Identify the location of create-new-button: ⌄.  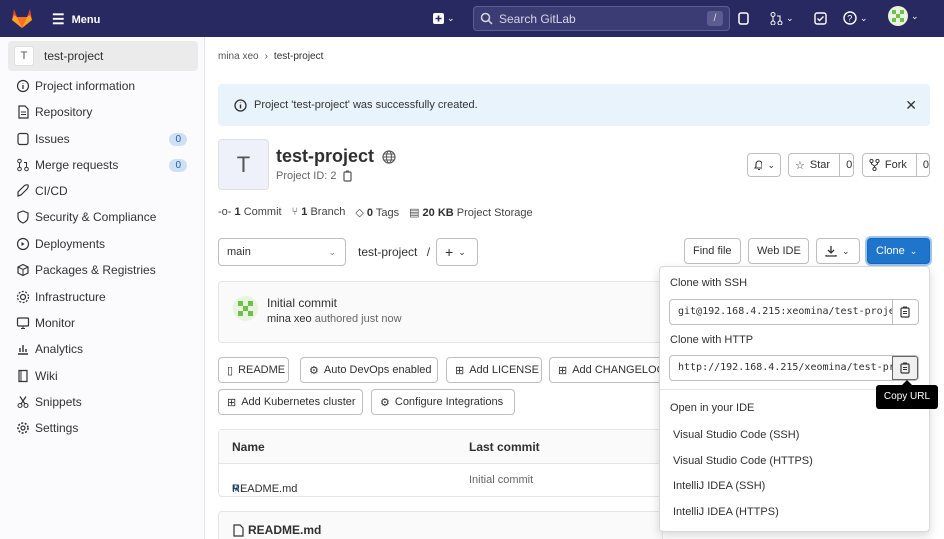
(444, 18).